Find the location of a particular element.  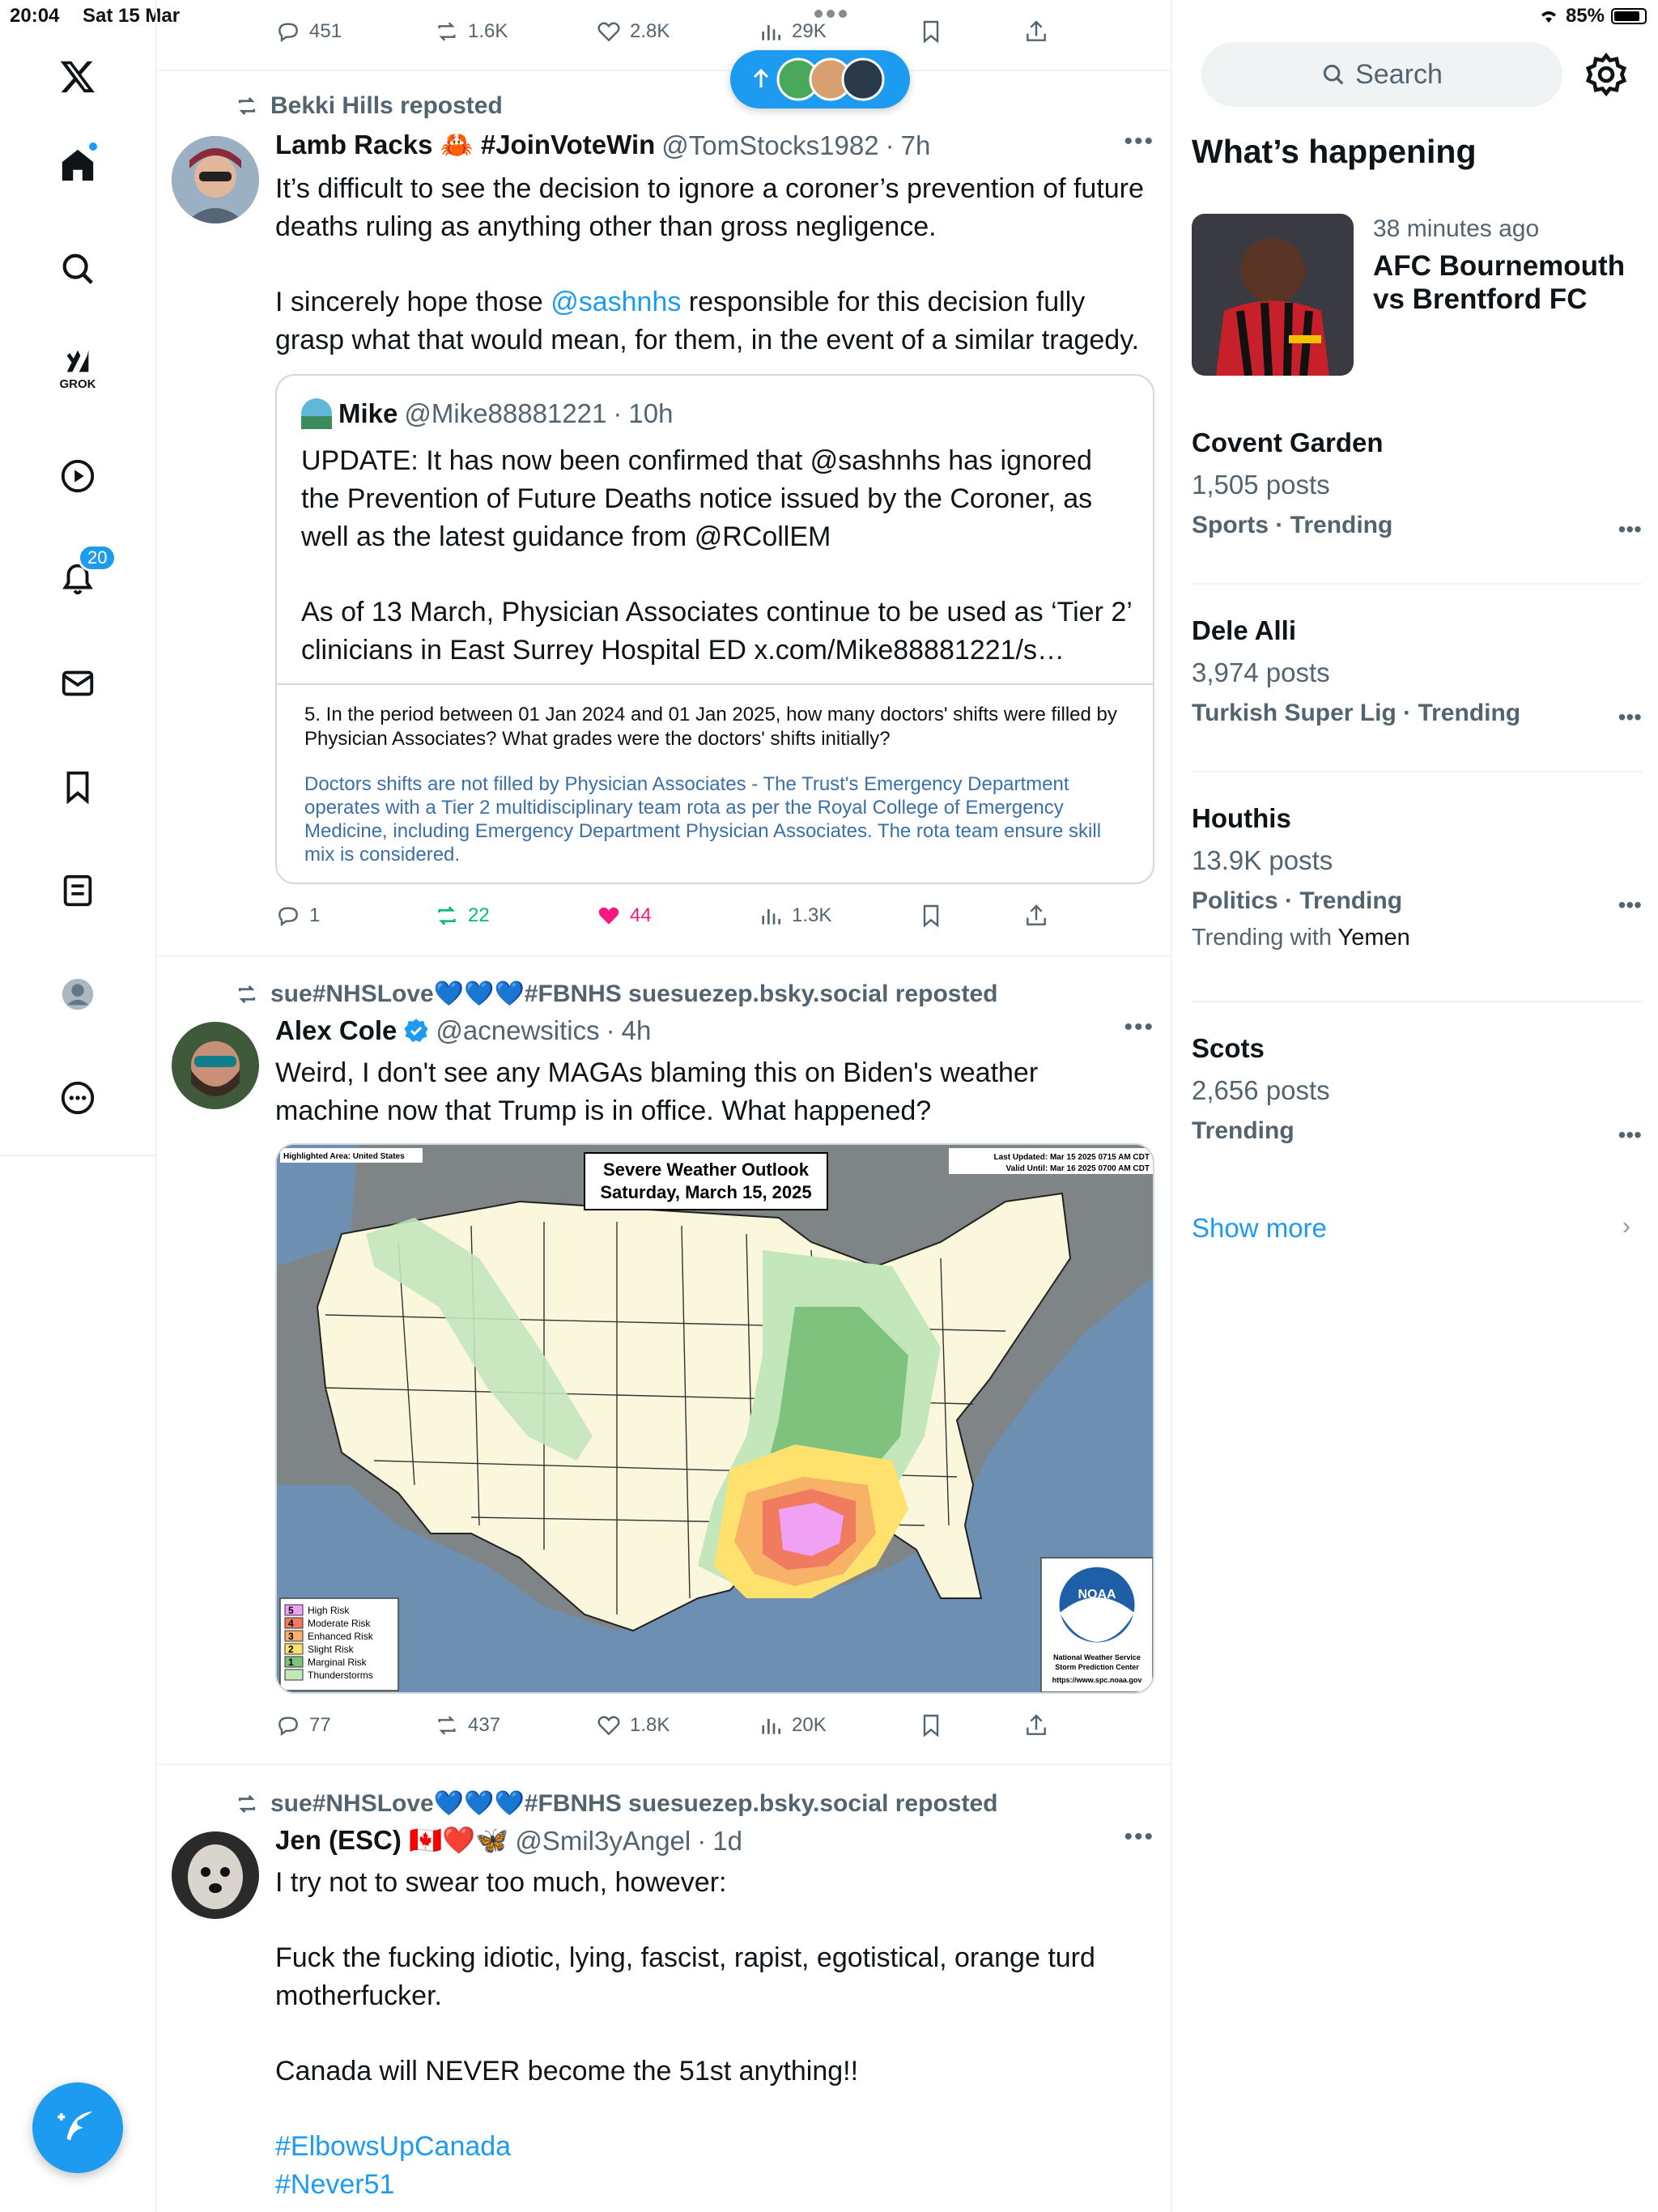

map-area-label: Highlighted Area: United States is located at coordinates (344, 1156).